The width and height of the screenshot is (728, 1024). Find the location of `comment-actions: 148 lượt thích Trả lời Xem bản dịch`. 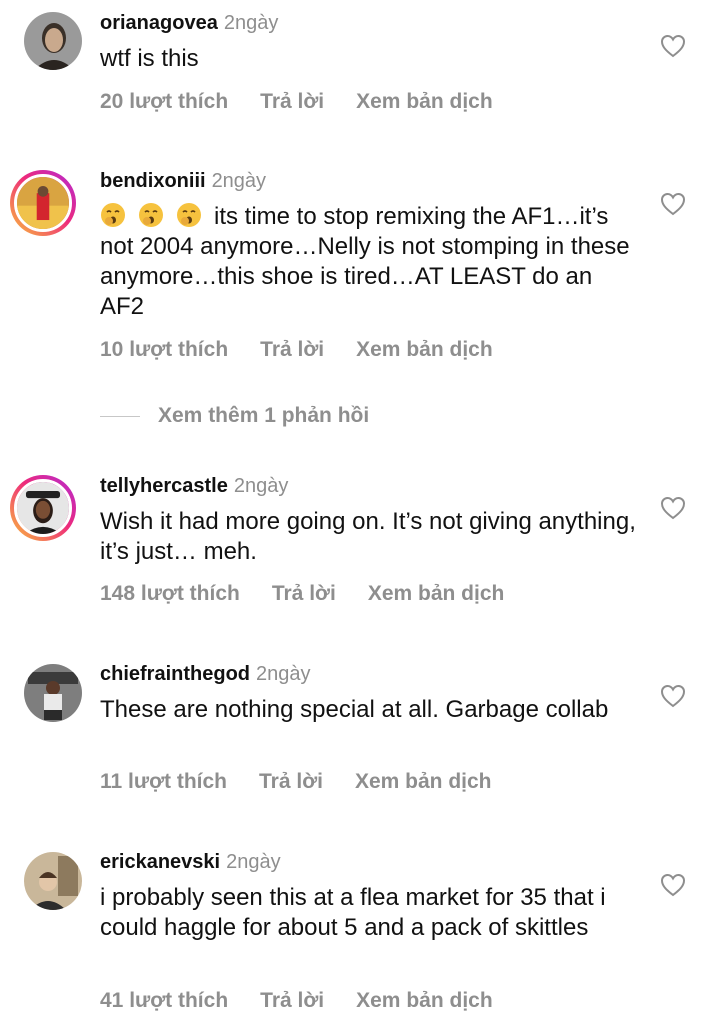

comment-actions: 148 lượt thích Trả lời Xem bản dịch is located at coordinates (302, 594).